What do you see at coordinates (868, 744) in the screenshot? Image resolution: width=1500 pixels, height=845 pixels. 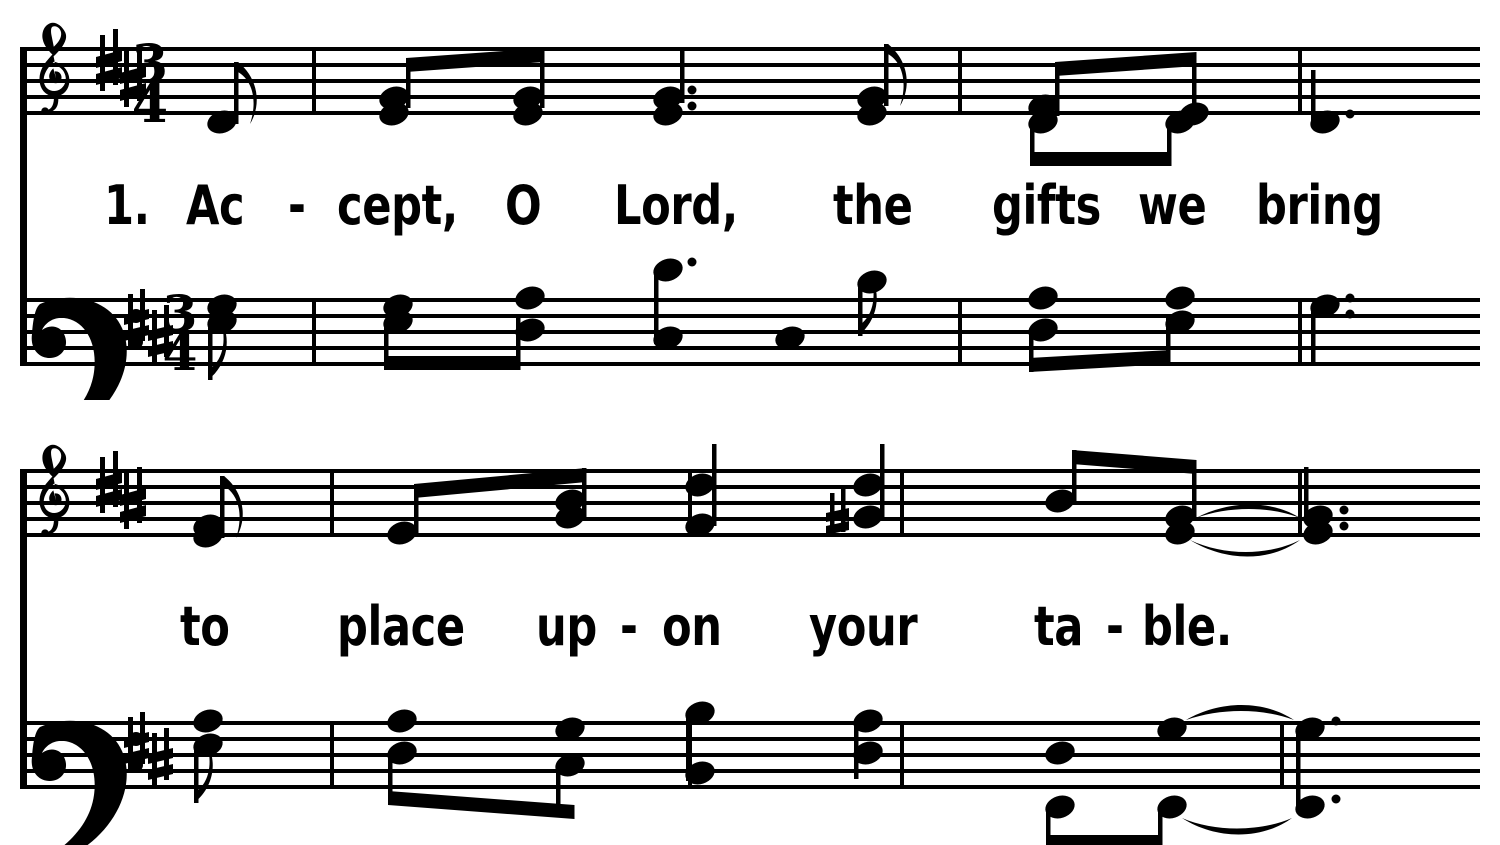 I see `note-group-b2-m4` at bounding box center [868, 744].